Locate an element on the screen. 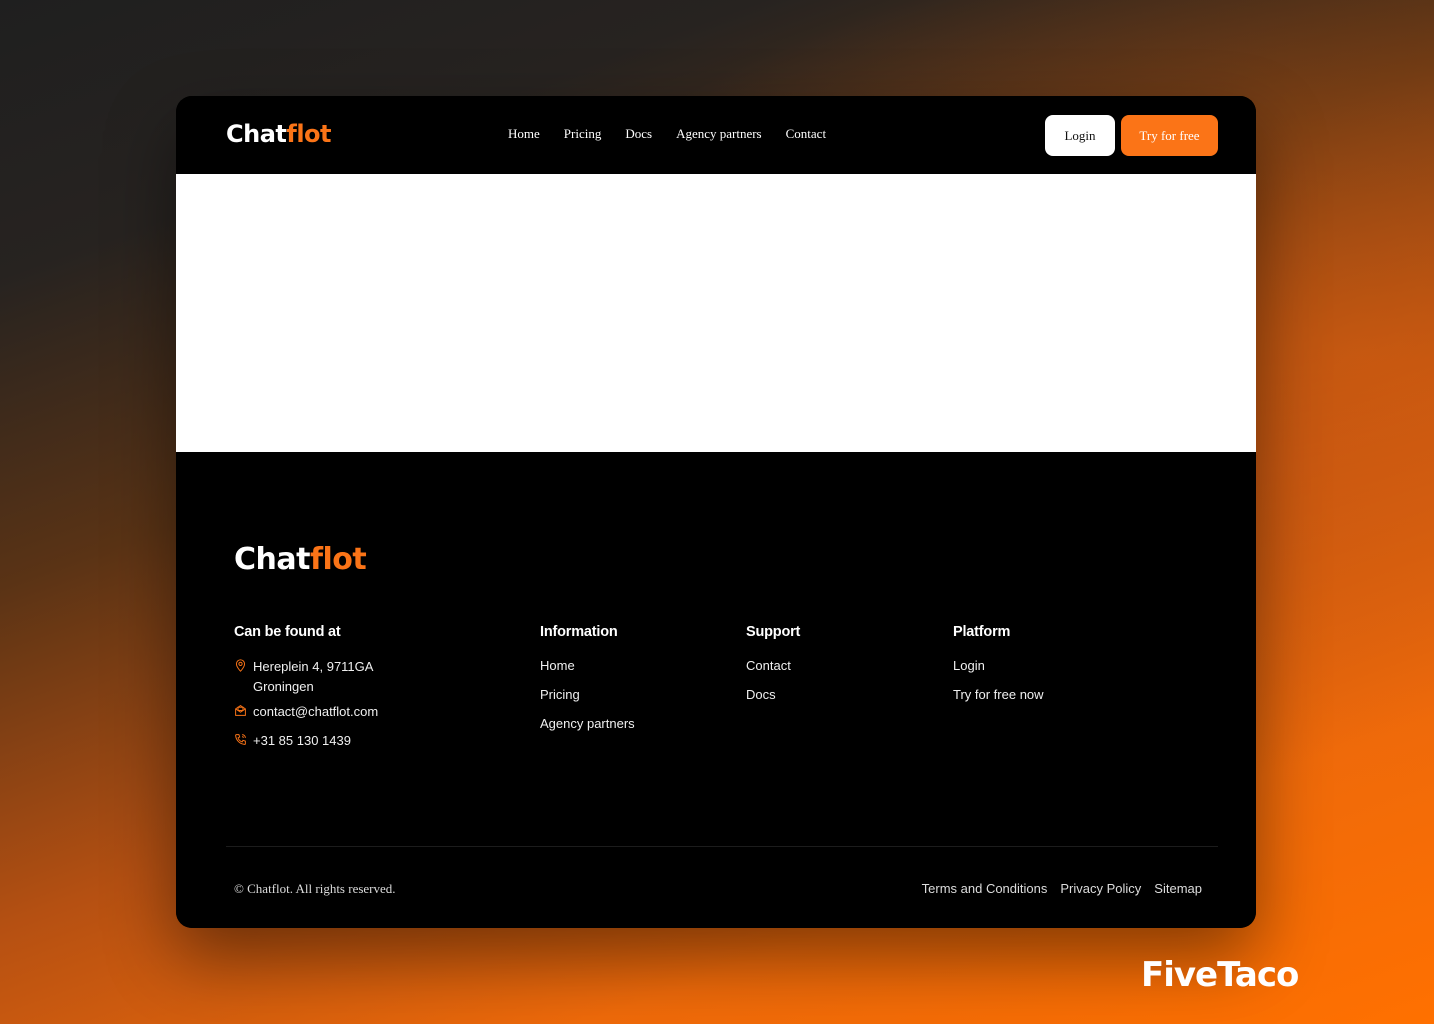  footer-link-agency-partners: Agency partners is located at coordinates (587, 723).